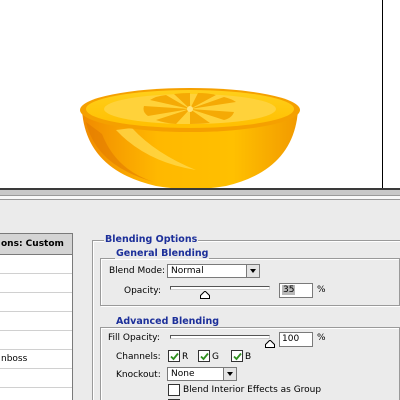 Image resolution: width=400 pixels, height=400 pixels. I want to click on knockout-select: None, so click(202, 374).